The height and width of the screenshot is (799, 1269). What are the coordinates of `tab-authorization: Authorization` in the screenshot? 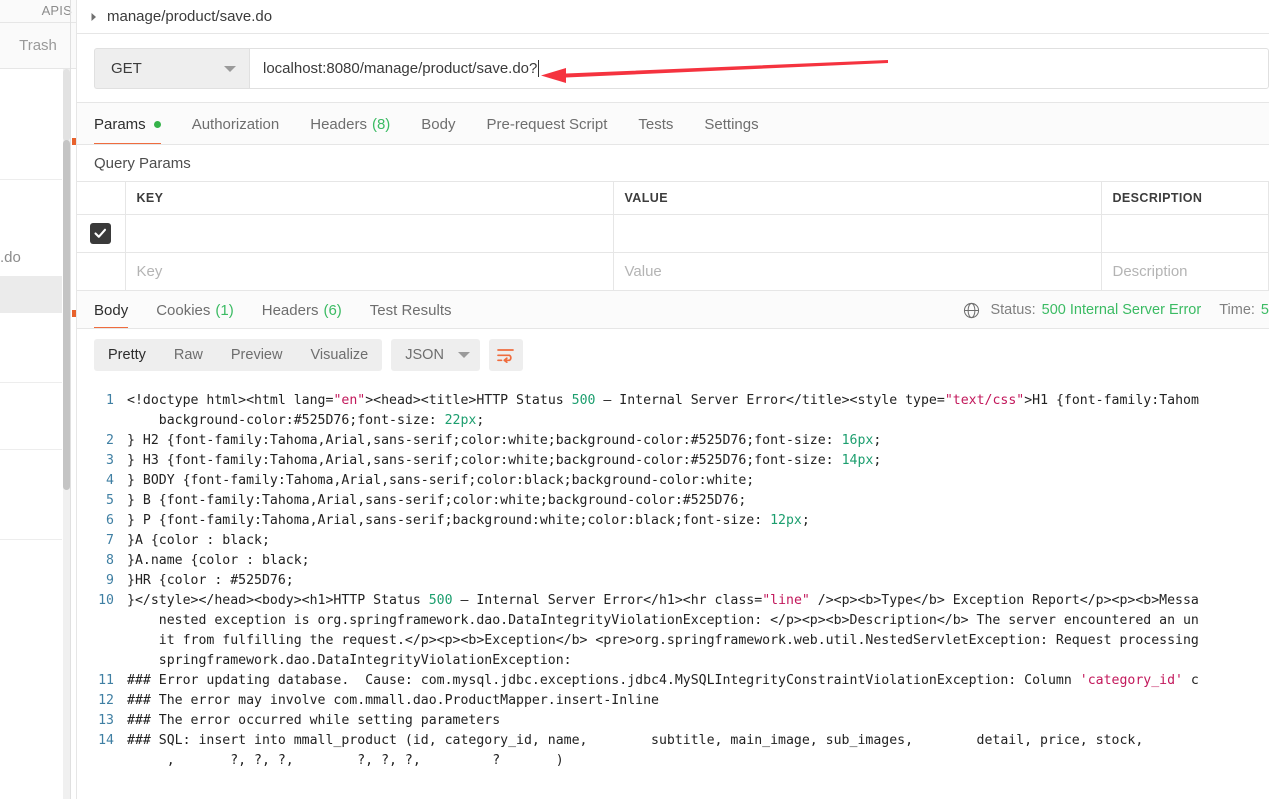 It's located at (236, 124).